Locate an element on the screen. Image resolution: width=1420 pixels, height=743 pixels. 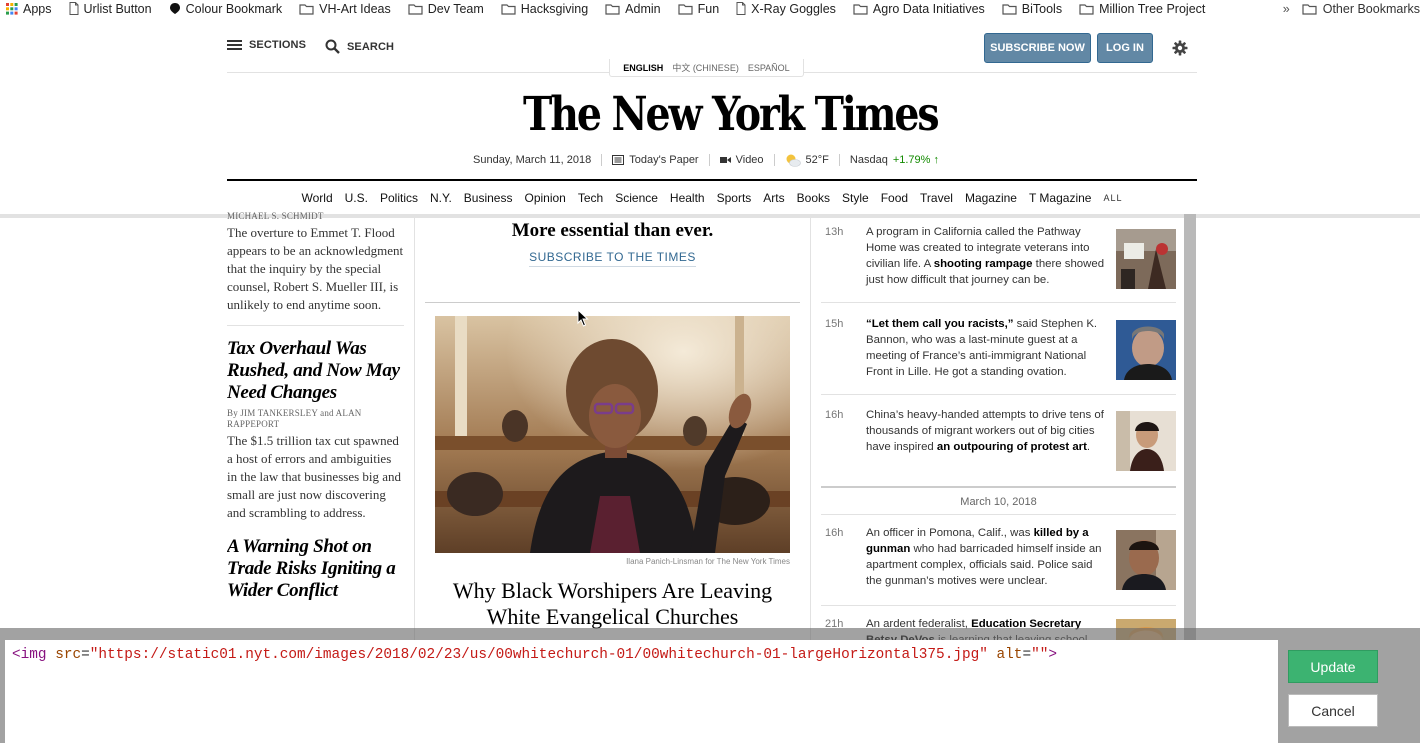
promo-divider is located at coordinates (612, 302).